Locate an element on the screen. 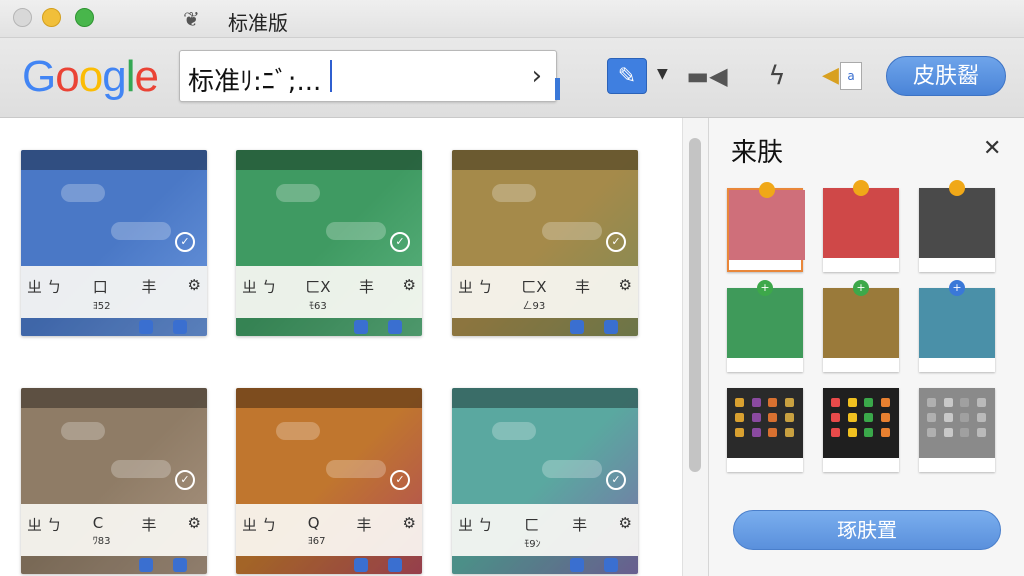  skin-tile: ✓ ㄓ ㄅ C ﾜ83 丰 ⚙ is located at coordinates (114, 481).